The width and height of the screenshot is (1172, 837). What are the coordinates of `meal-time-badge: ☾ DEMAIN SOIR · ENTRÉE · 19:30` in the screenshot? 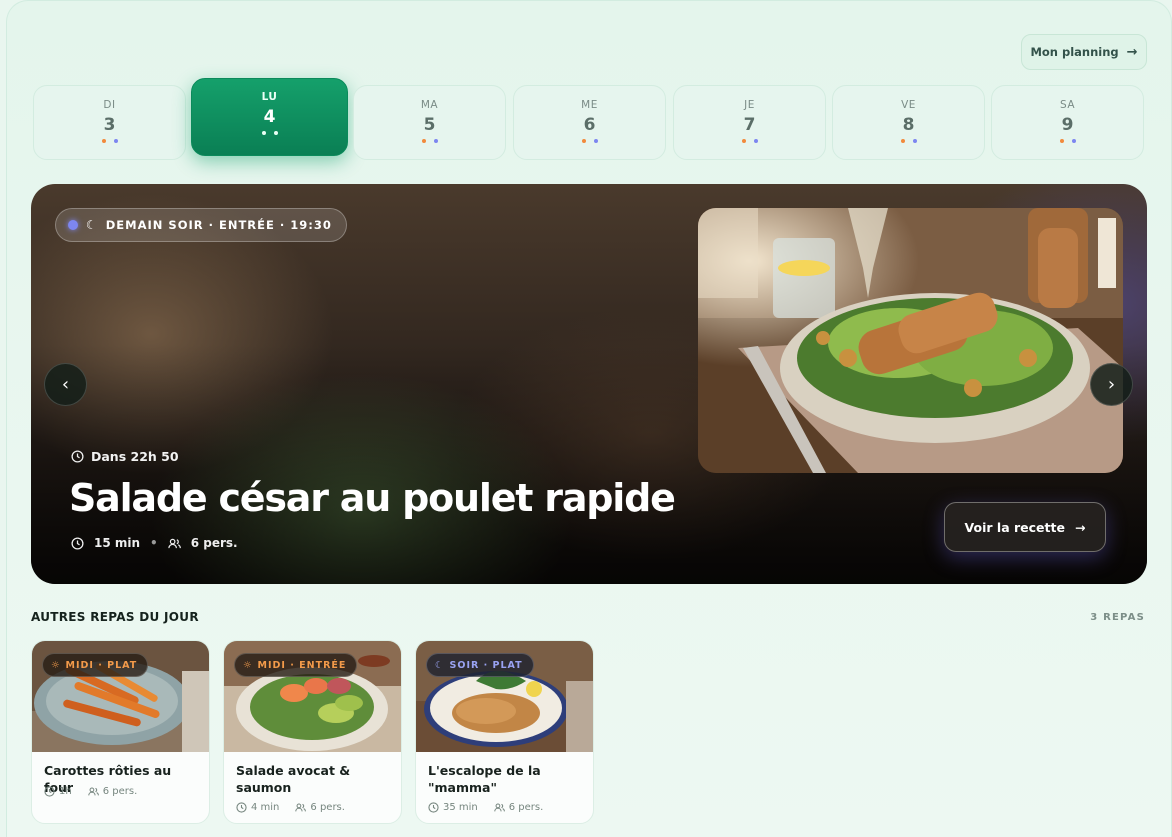 It's located at (201, 225).